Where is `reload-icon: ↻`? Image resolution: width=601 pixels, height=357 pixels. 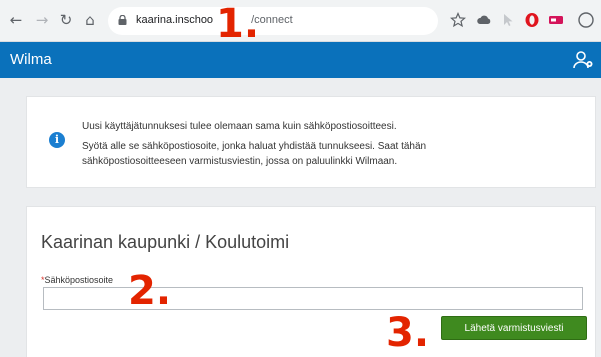 reload-icon: ↻ is located at coordinates (66, 20).